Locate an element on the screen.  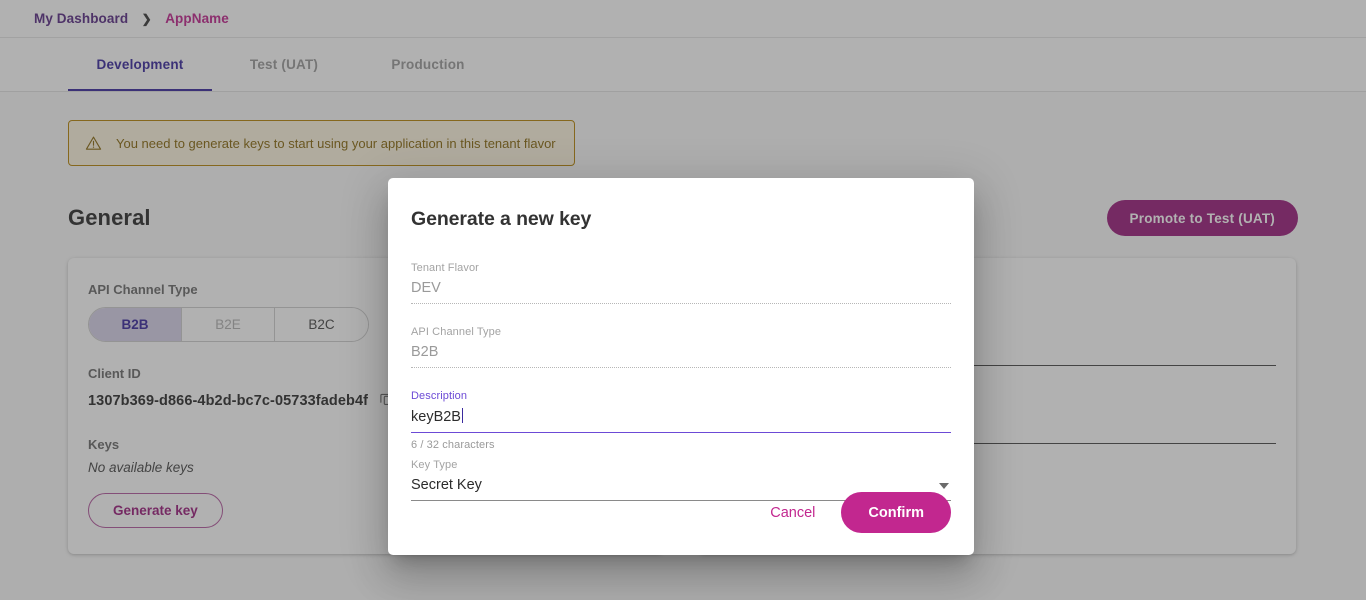
dialog-actions: Cancel Confirm is located at coordinates (858, 512).